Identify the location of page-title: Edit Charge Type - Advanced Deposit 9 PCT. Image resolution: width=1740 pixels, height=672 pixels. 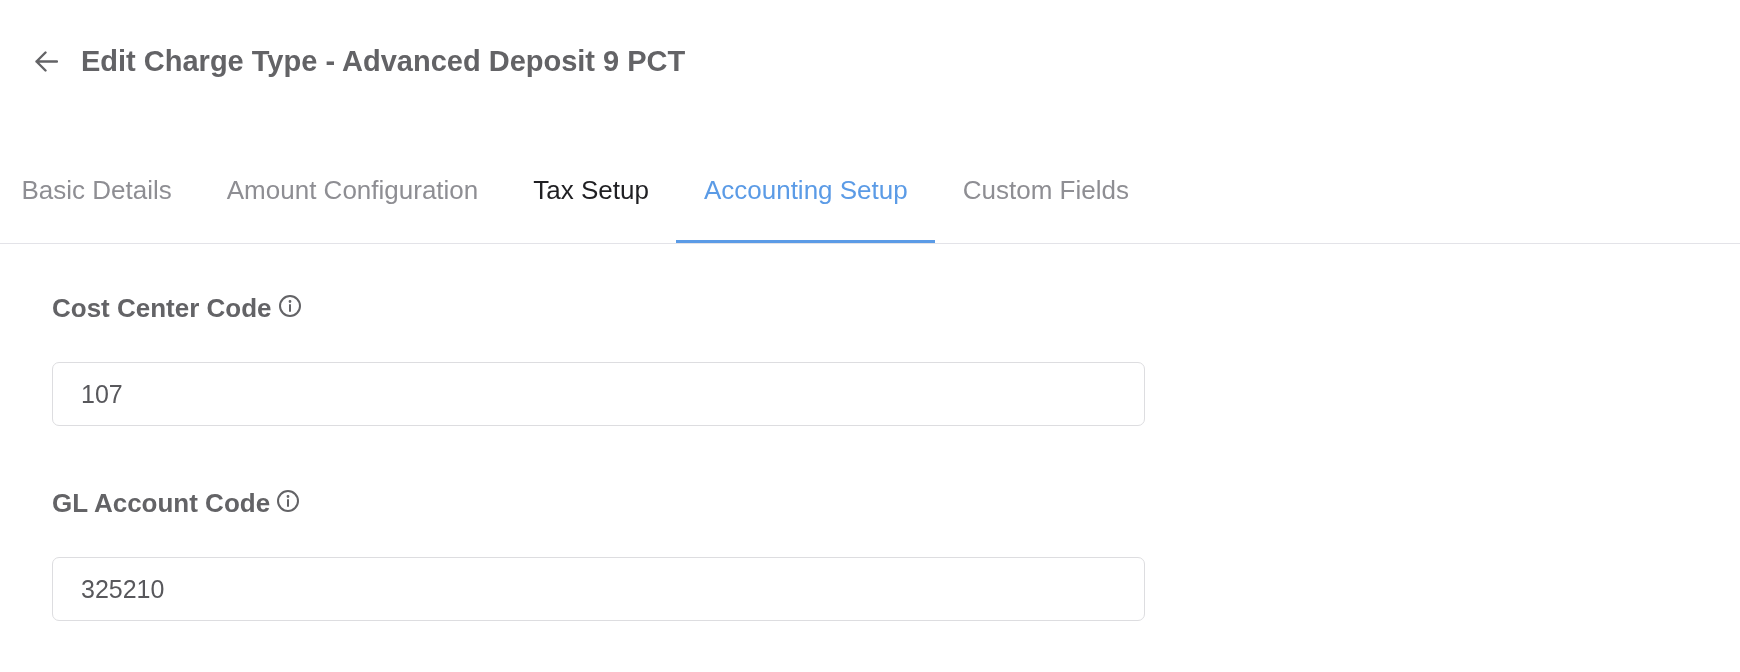
(383, 61).